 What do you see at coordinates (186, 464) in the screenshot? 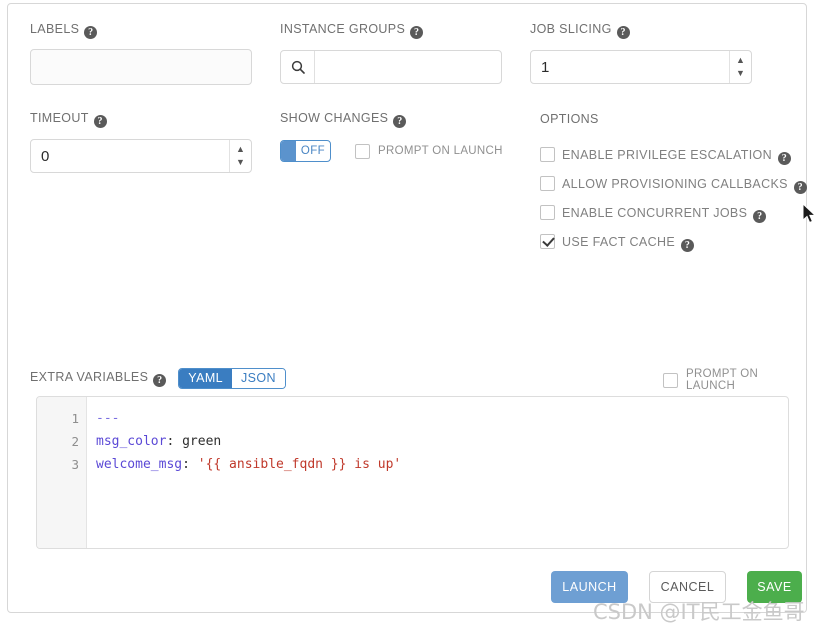
I see `code-line-3-colon: :` at bounding box center [186, 464].